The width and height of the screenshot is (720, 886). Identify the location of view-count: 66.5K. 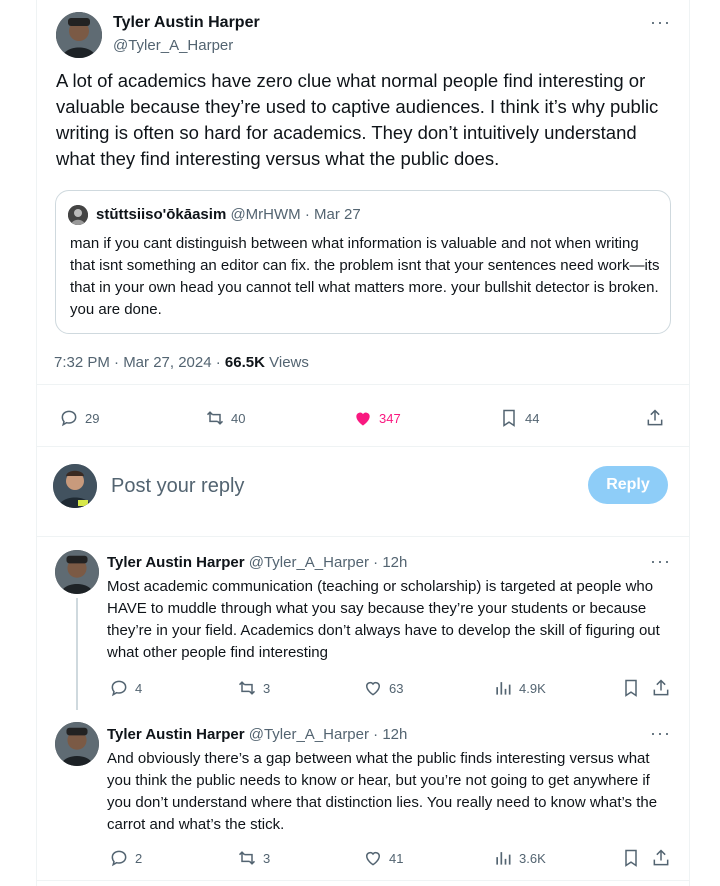
(244, 362).